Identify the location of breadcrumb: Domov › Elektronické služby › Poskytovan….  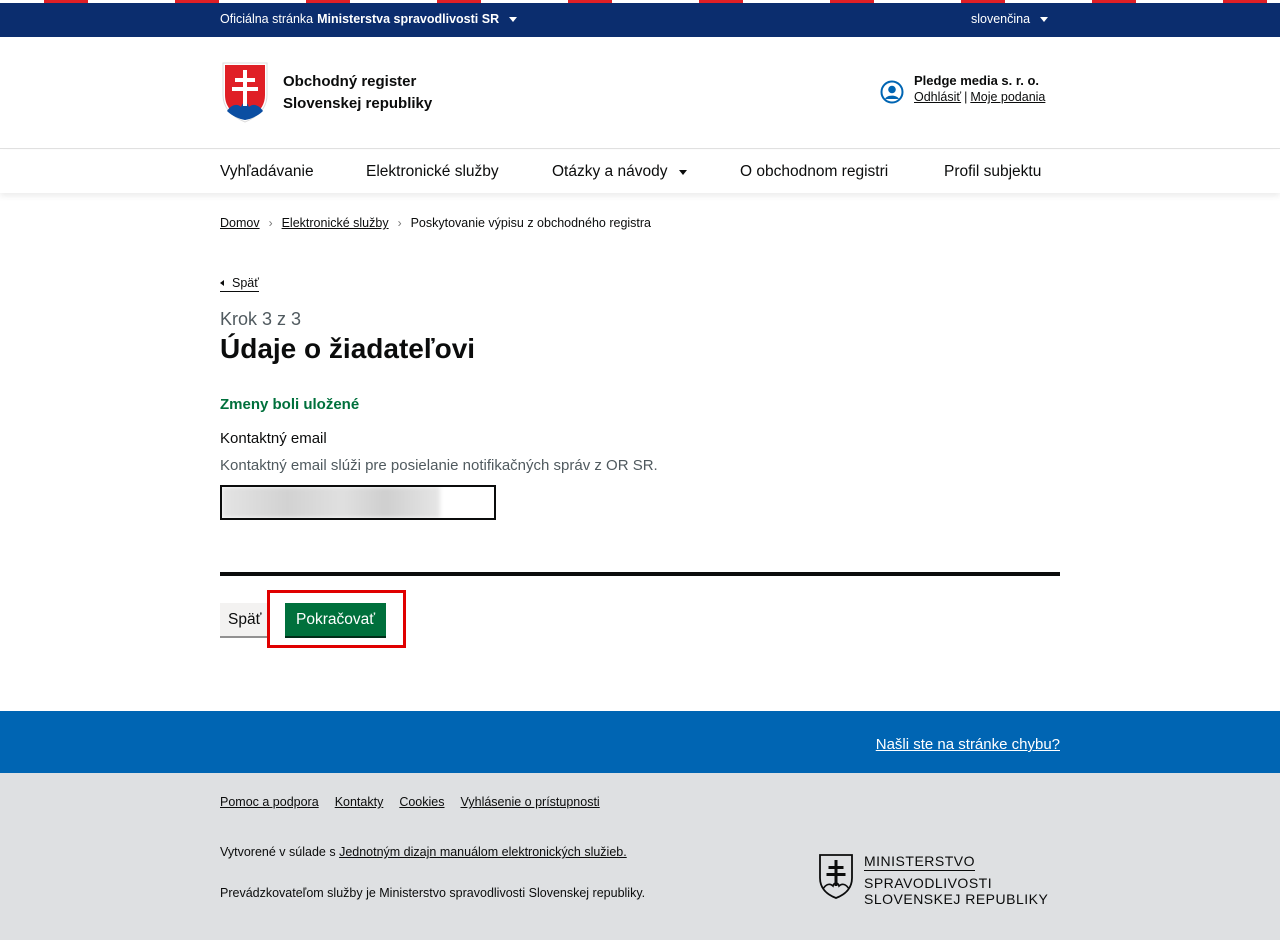
(435, 223).